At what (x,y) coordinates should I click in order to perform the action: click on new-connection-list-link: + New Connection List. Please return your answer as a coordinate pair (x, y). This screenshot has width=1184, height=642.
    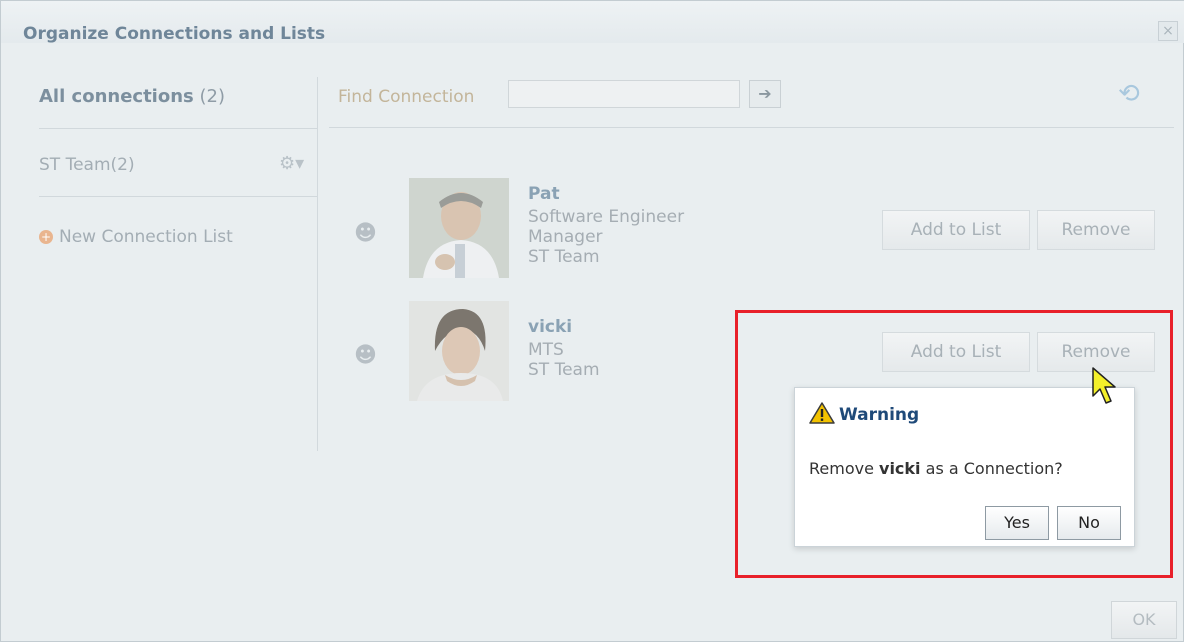
    Looking at the image, I should click on (136, 237).